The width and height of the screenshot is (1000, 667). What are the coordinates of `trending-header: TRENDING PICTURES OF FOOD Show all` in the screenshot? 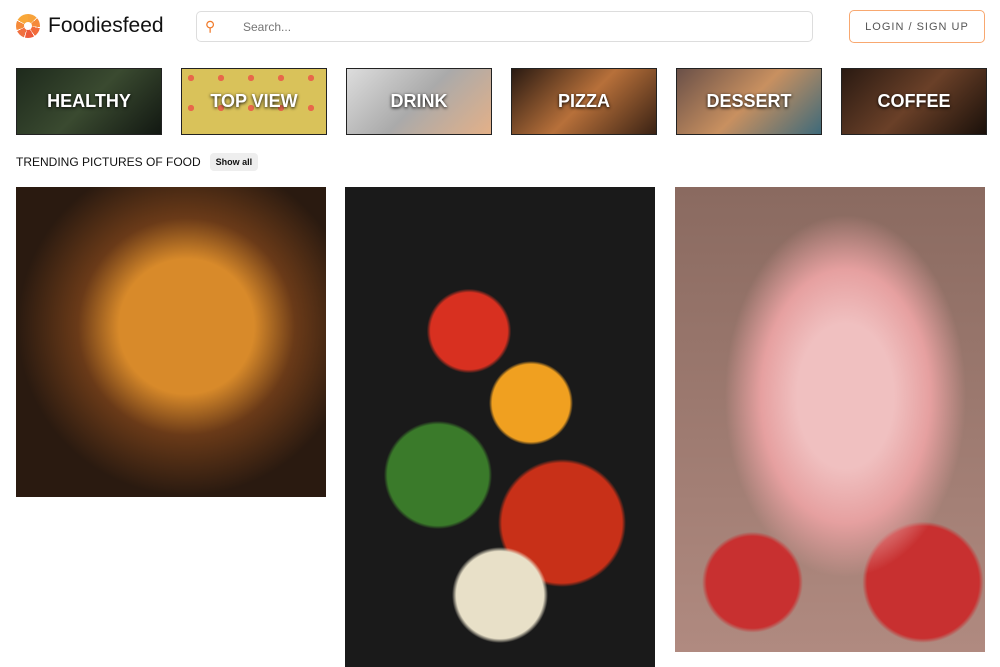 It's located at (137, 162).